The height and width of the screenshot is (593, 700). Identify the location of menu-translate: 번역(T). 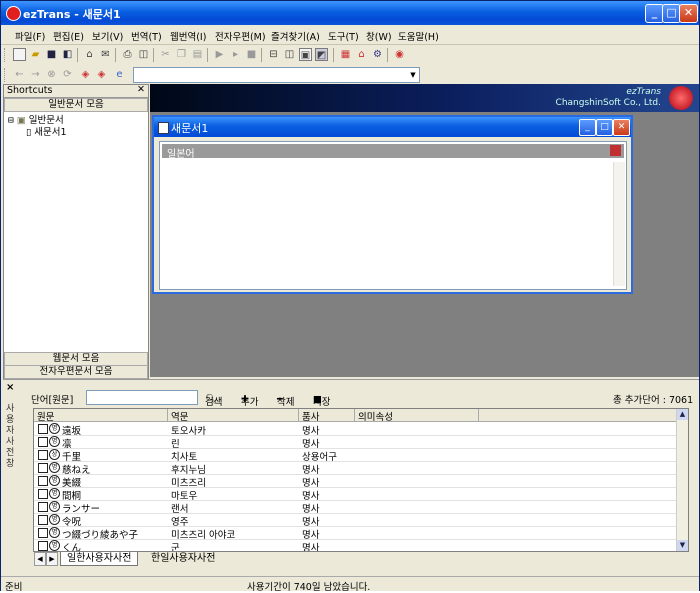
(146, 36).